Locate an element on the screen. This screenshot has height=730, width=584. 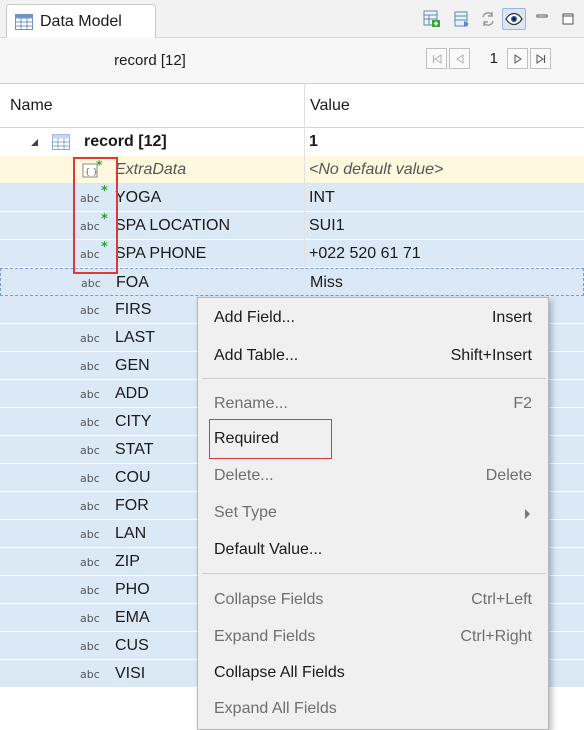
maximize-icon is located at coordinates (568, 19).